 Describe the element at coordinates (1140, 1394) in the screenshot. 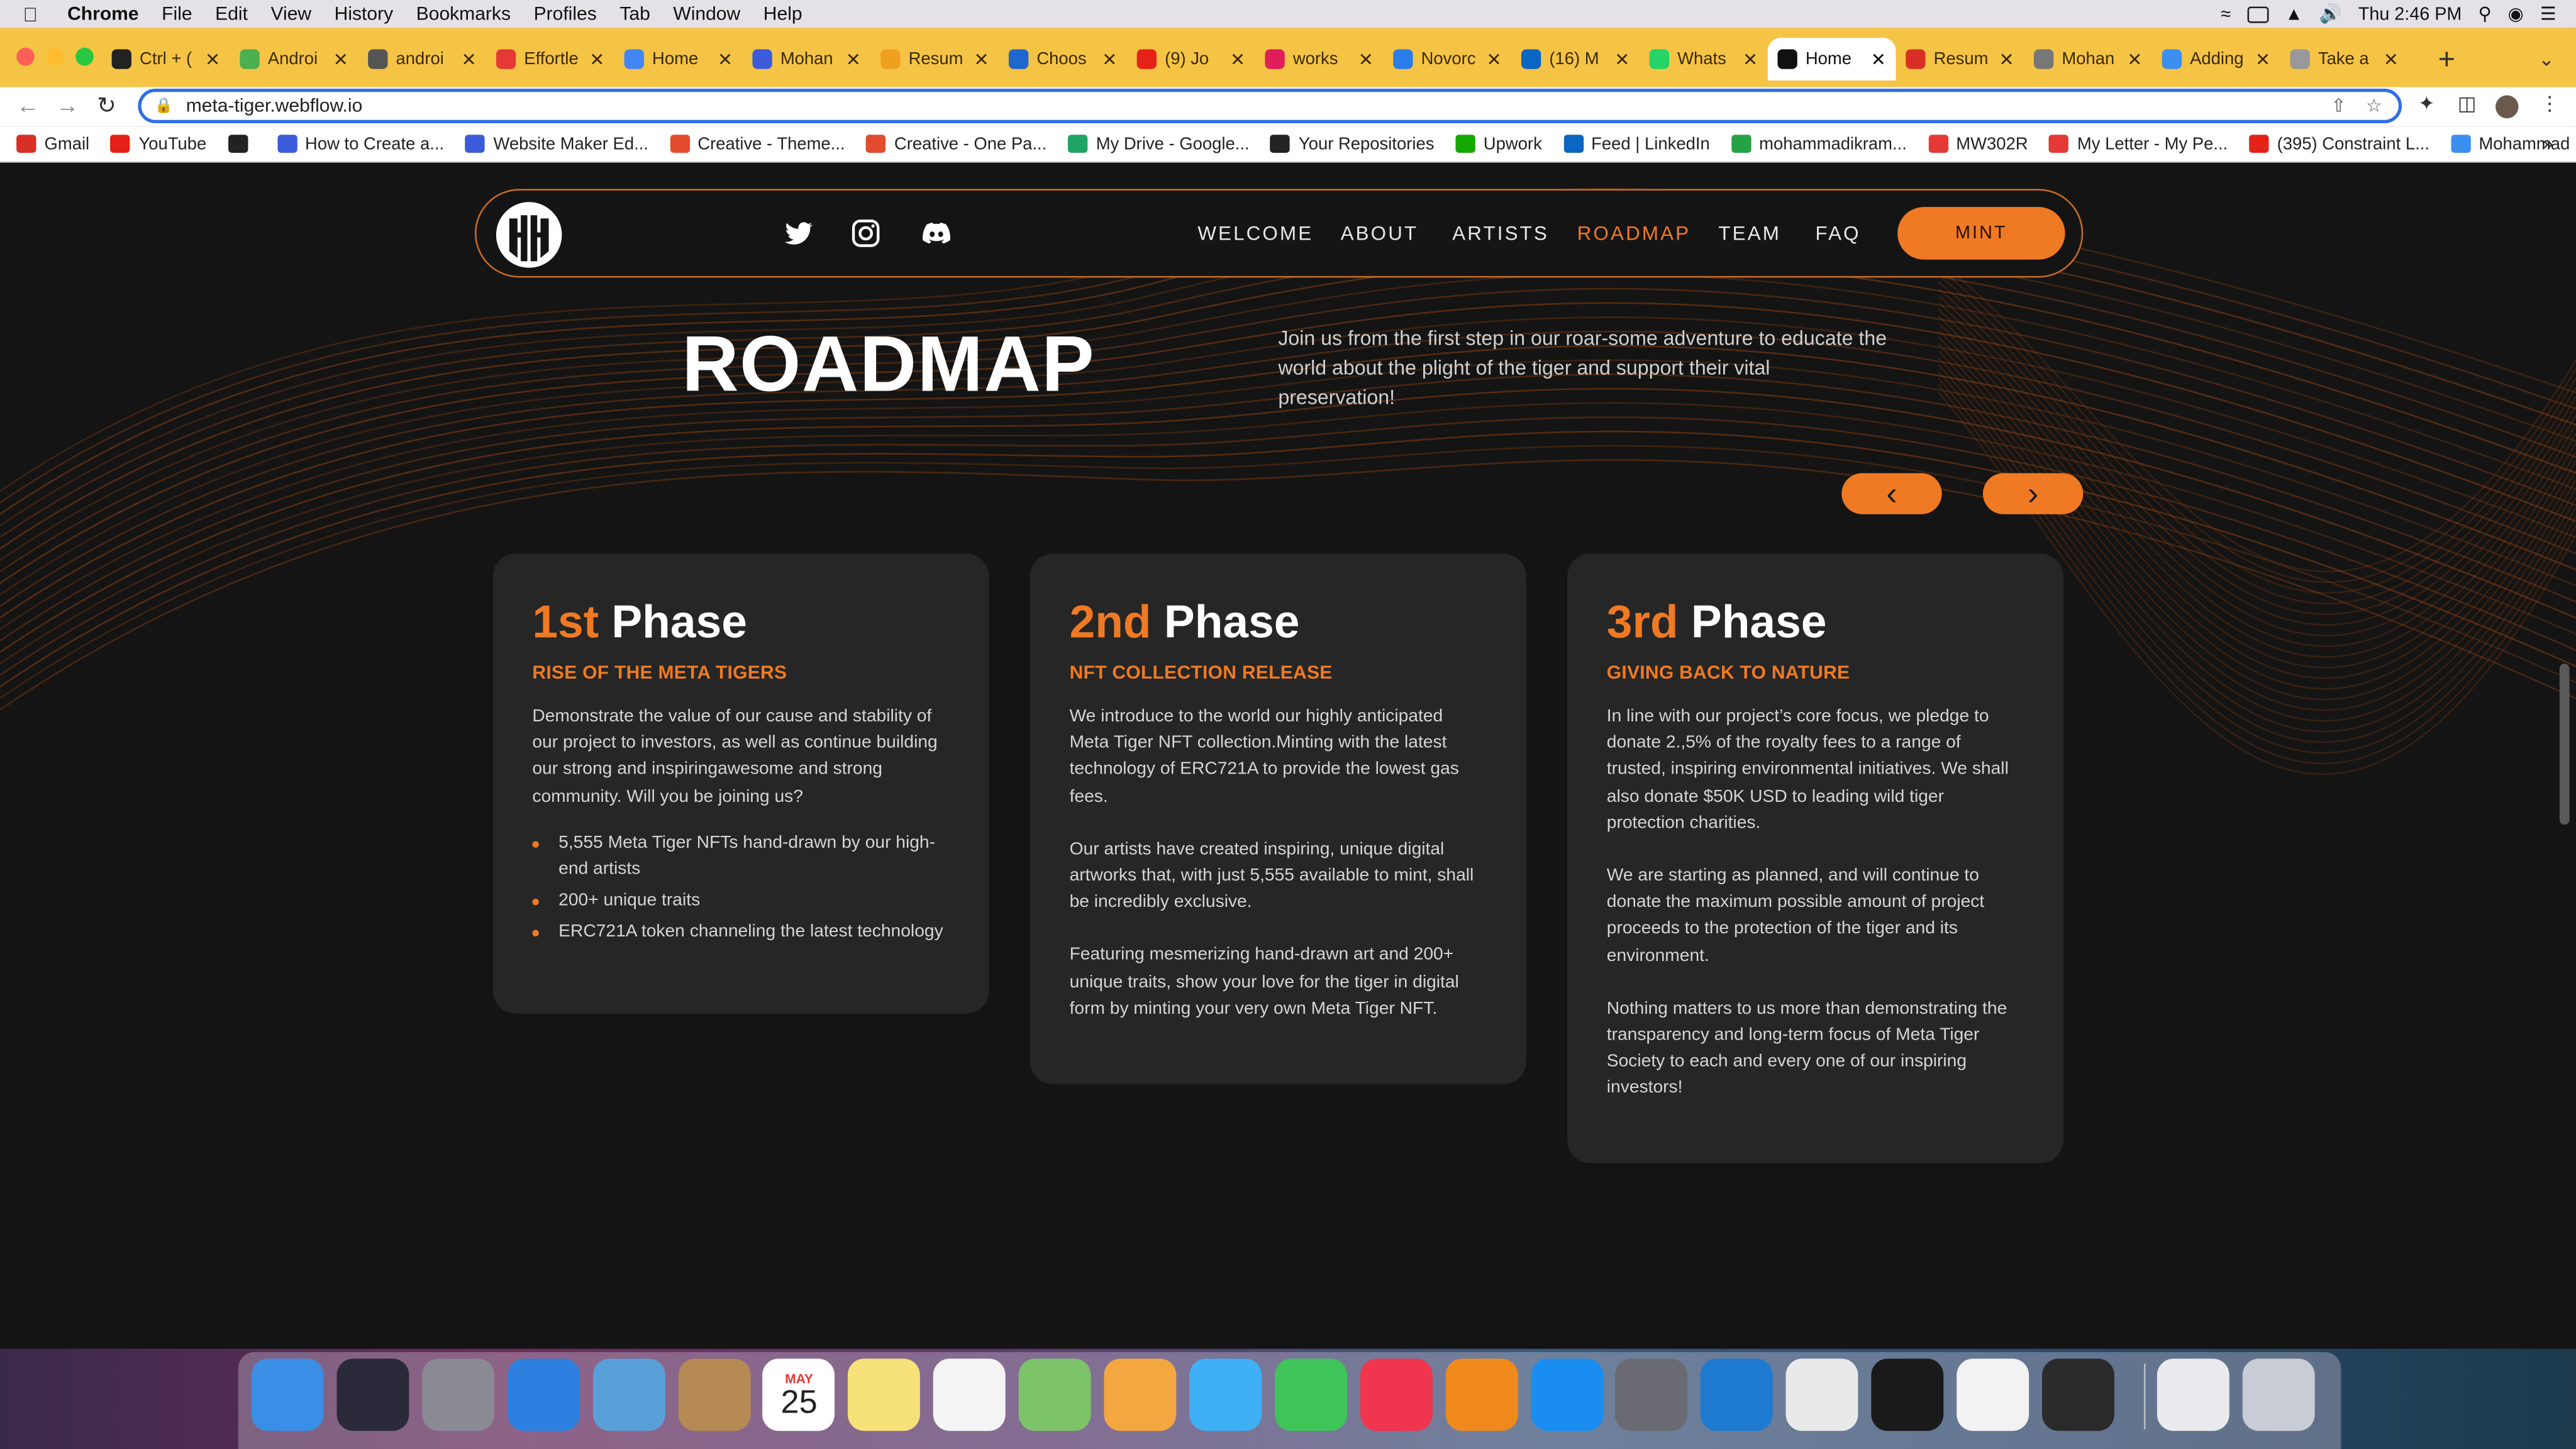

I see `photos-icon` at that location.